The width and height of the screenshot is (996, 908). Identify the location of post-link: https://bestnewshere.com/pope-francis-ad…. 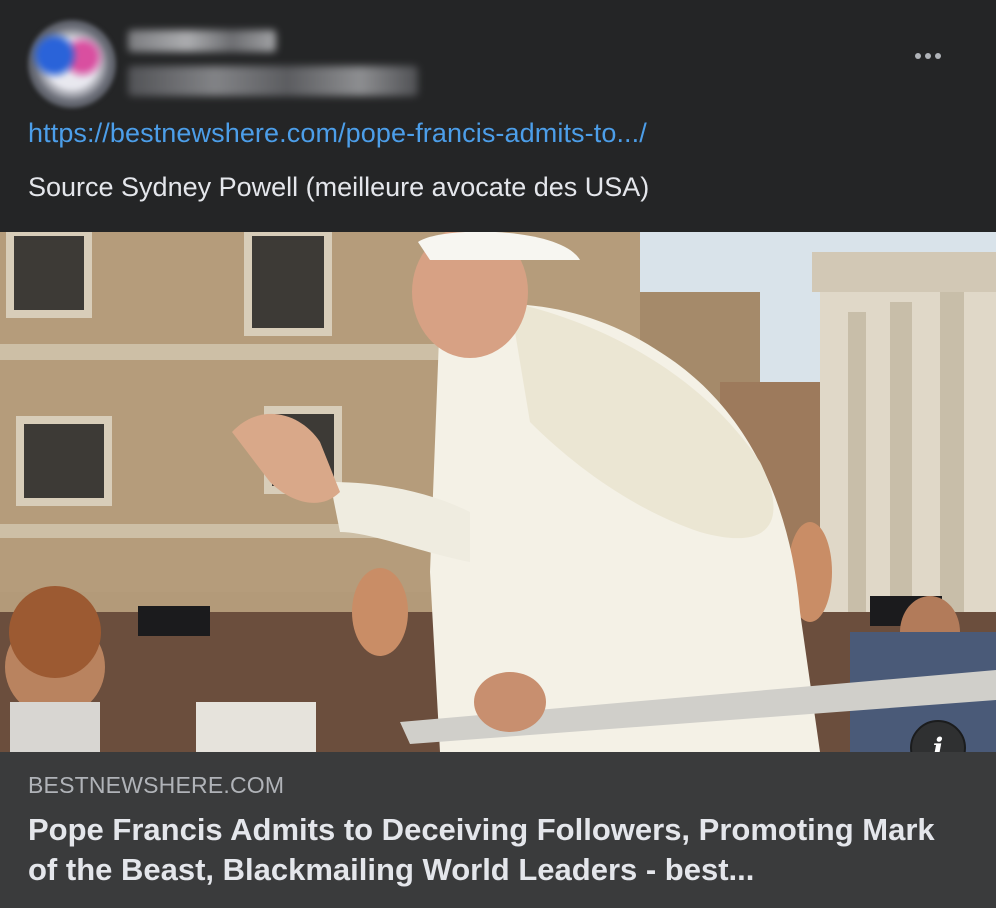
(337, 133).